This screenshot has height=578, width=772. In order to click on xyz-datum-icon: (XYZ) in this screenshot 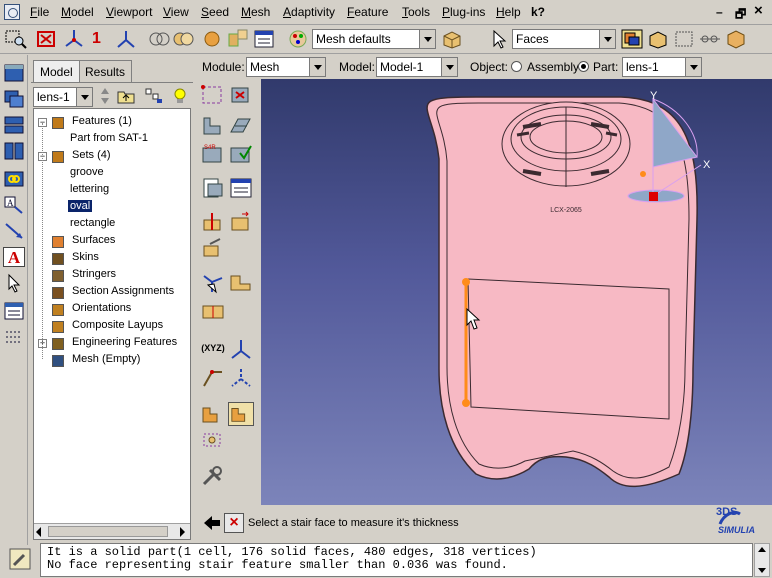, I will do `click(213, 354)`.